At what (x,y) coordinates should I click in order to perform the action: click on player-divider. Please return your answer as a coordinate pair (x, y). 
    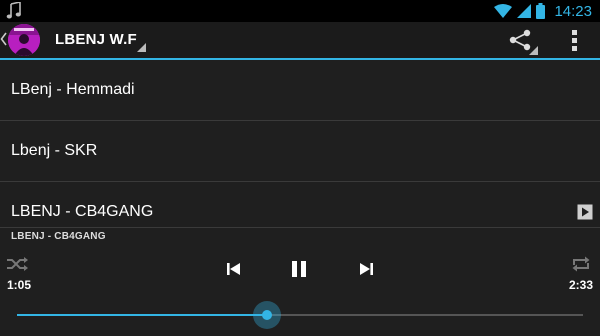
    Looking at the image, I should click on (300, 227).